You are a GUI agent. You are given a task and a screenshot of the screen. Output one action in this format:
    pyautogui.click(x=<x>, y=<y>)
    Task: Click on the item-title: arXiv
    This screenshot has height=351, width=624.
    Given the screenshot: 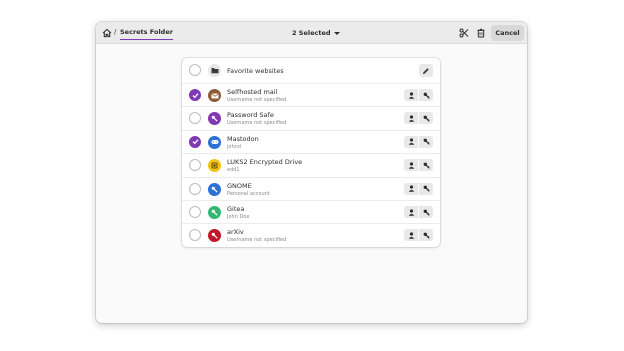 What is the action you would take?
    pyautogui.click(x=235, y=232)
    